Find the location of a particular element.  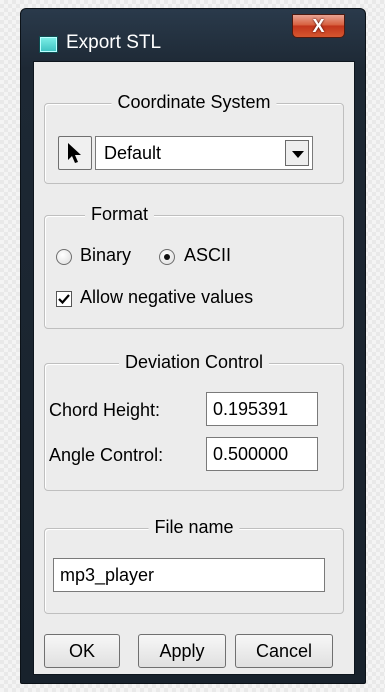

coordinate-system-select: Default is located at coordinates (204, 153).